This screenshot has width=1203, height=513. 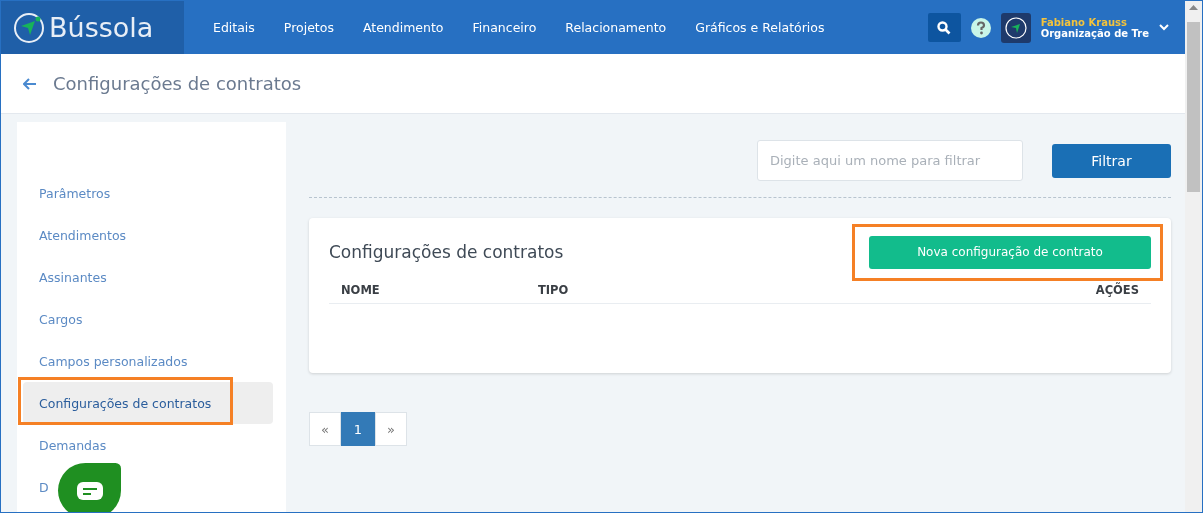 What do you see at coordinates (30, 83) in the screenshot?
I see `back-arrow-icon` at bounding box center [30, 83].